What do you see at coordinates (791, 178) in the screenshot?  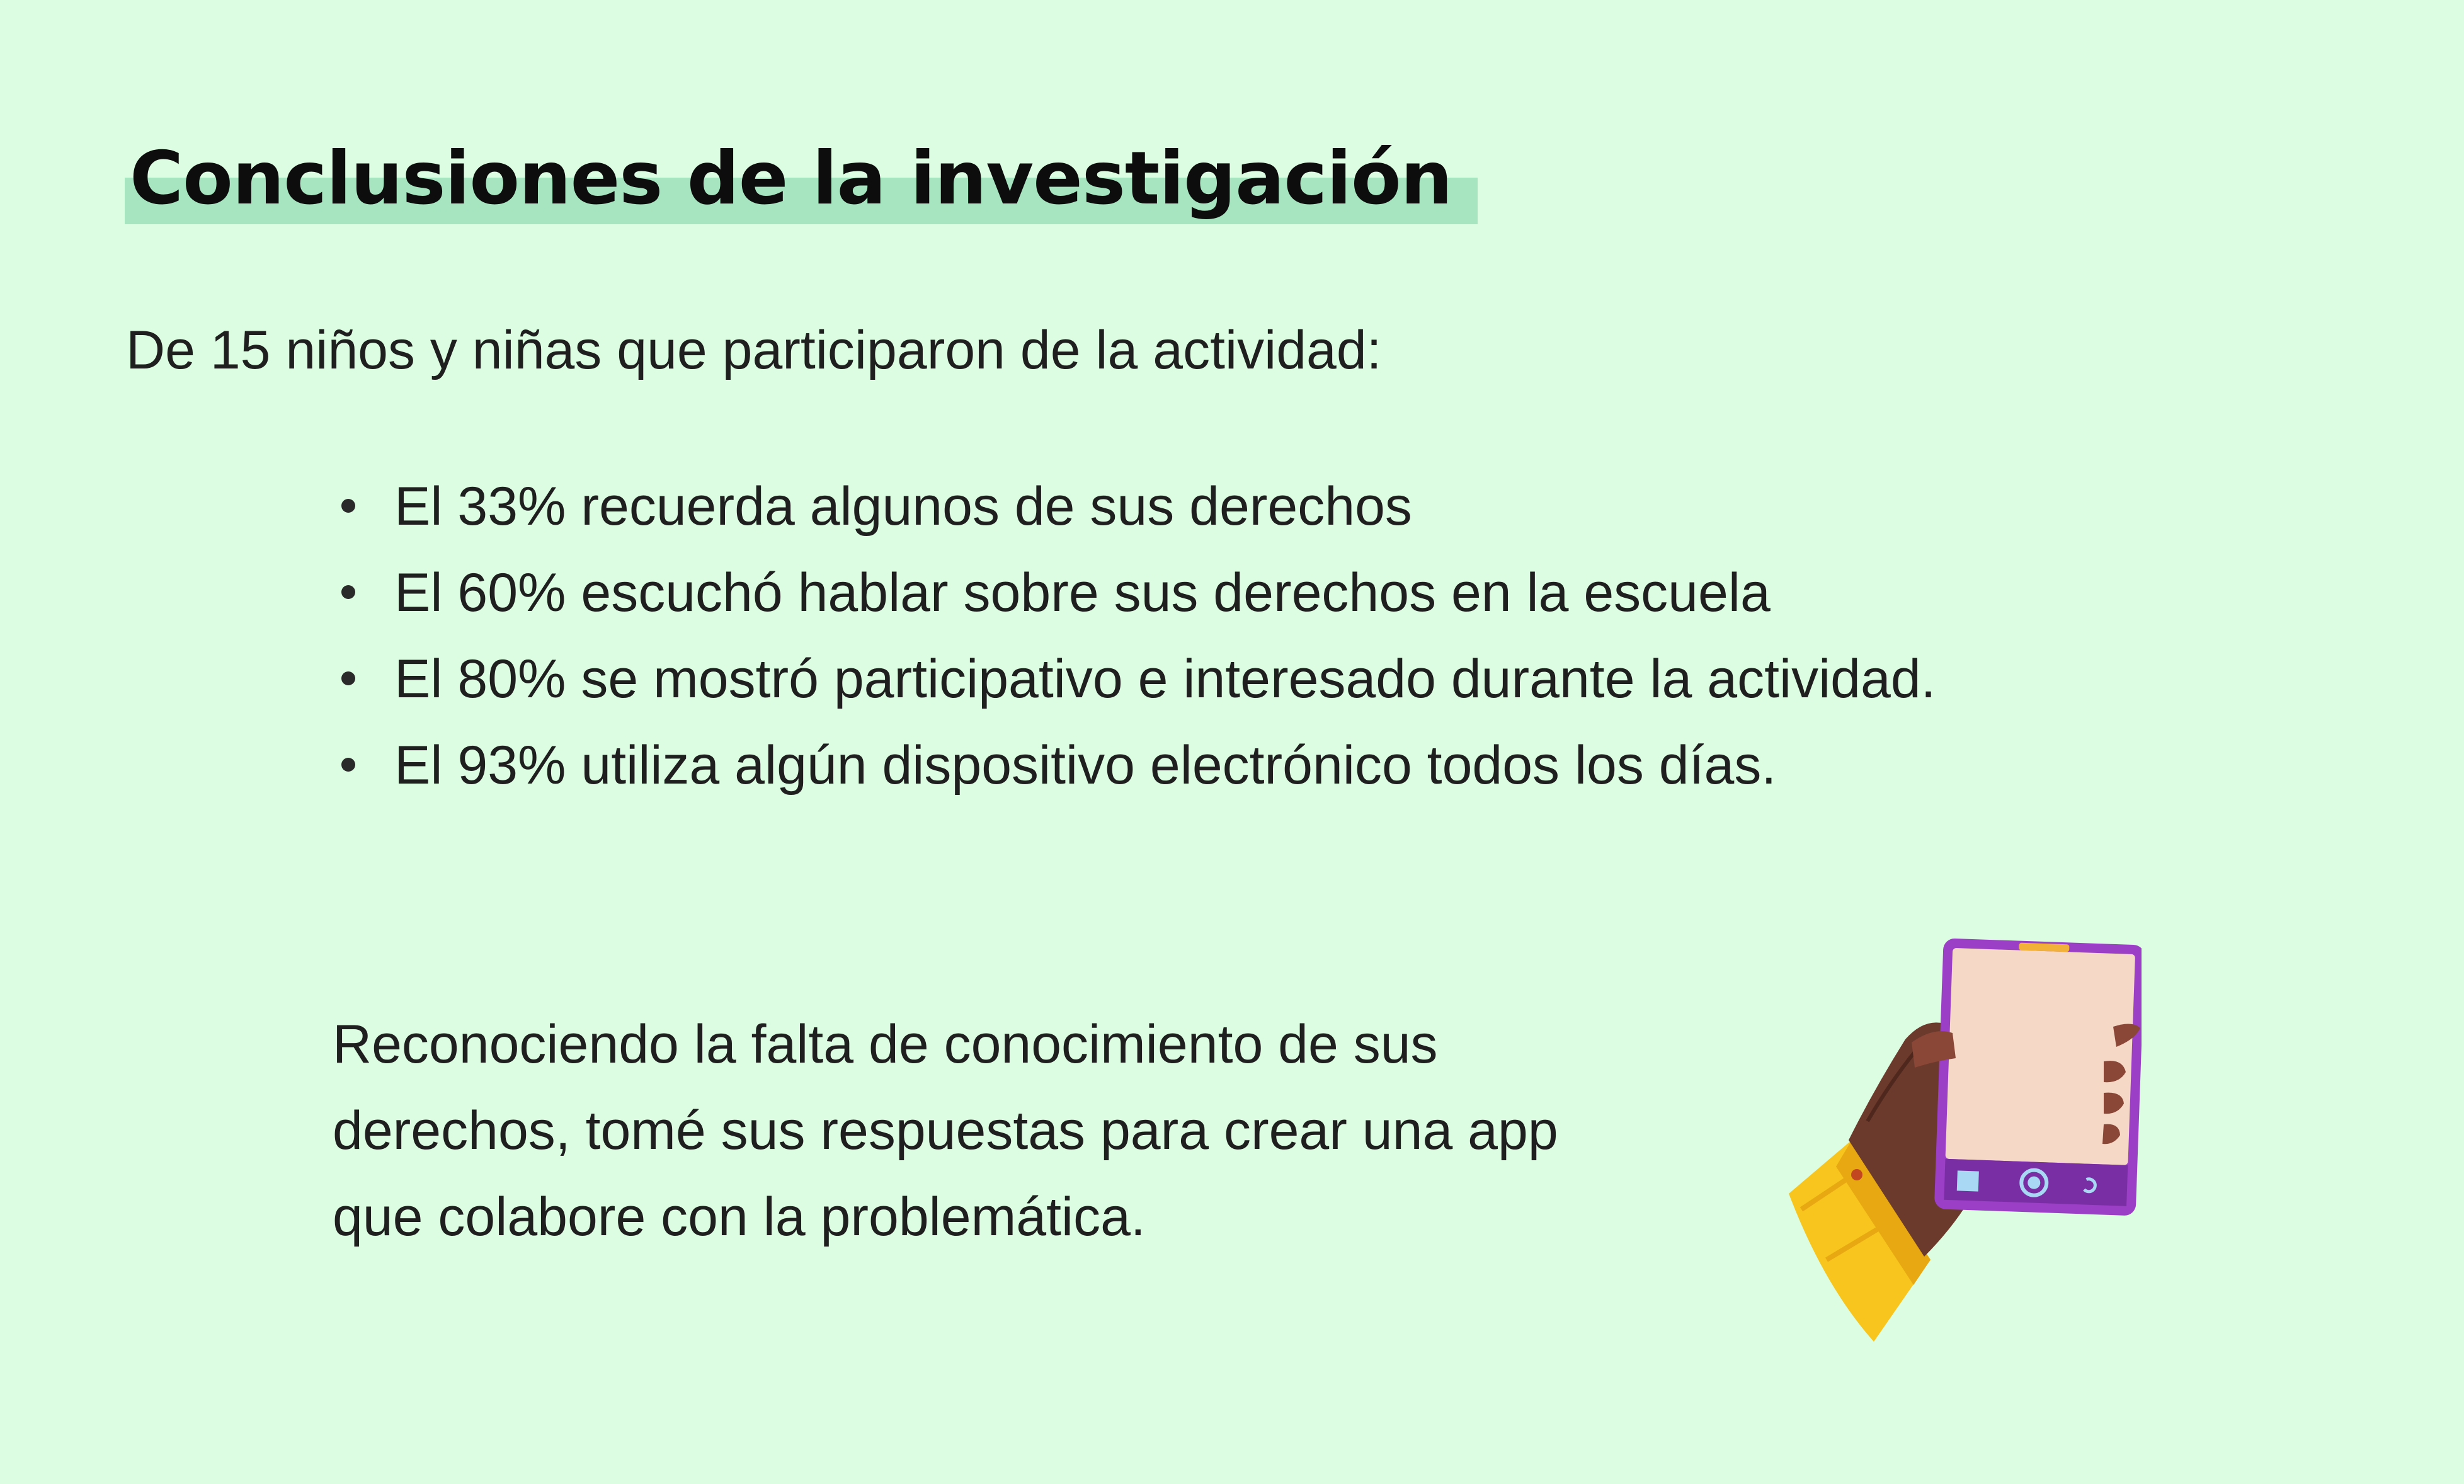 I see `page-title: Conclusiones de la investigación` at bounding box center [791, 178].